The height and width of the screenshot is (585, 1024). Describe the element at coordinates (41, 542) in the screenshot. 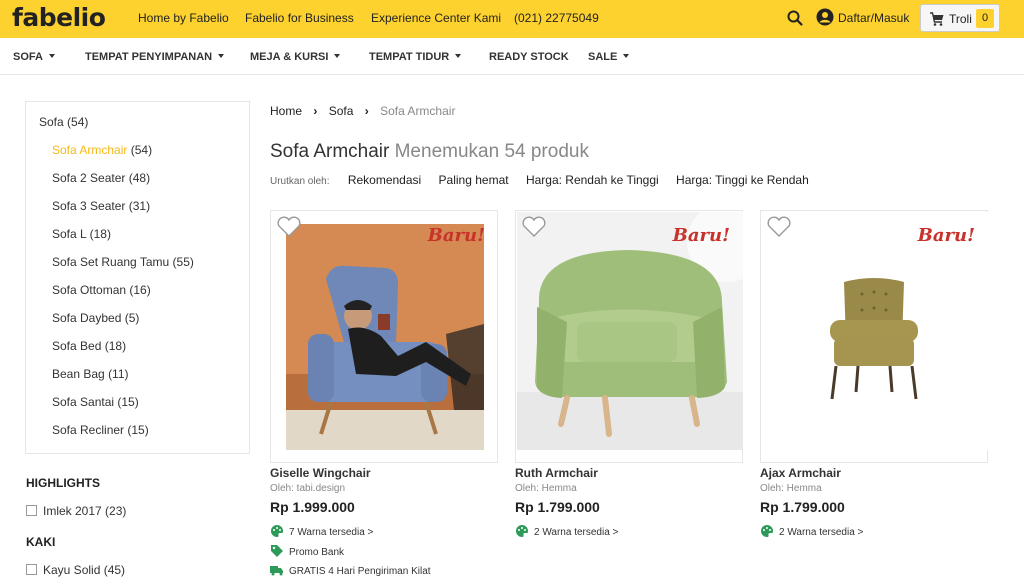

I see `kaki-heading: KAKI` at that location.